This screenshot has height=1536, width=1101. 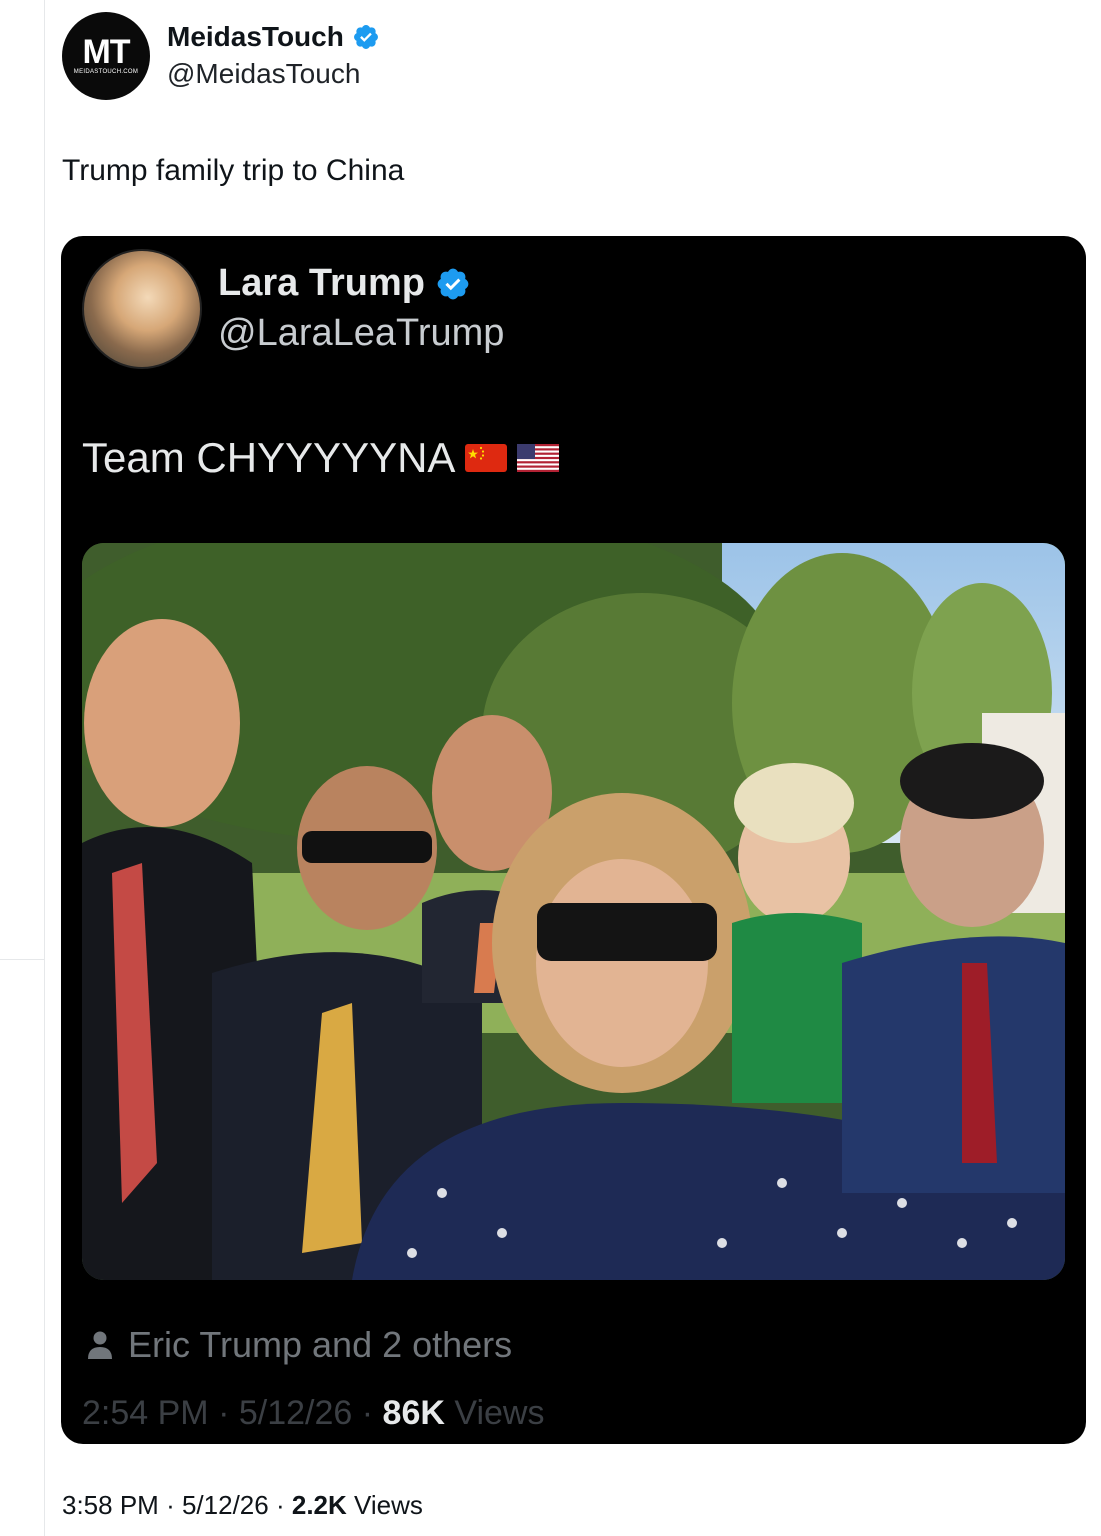 I want to click on tweet-meta: 3:58 PM · 5/12/26 · 2.2K Views, so click(x=242, y=1505).